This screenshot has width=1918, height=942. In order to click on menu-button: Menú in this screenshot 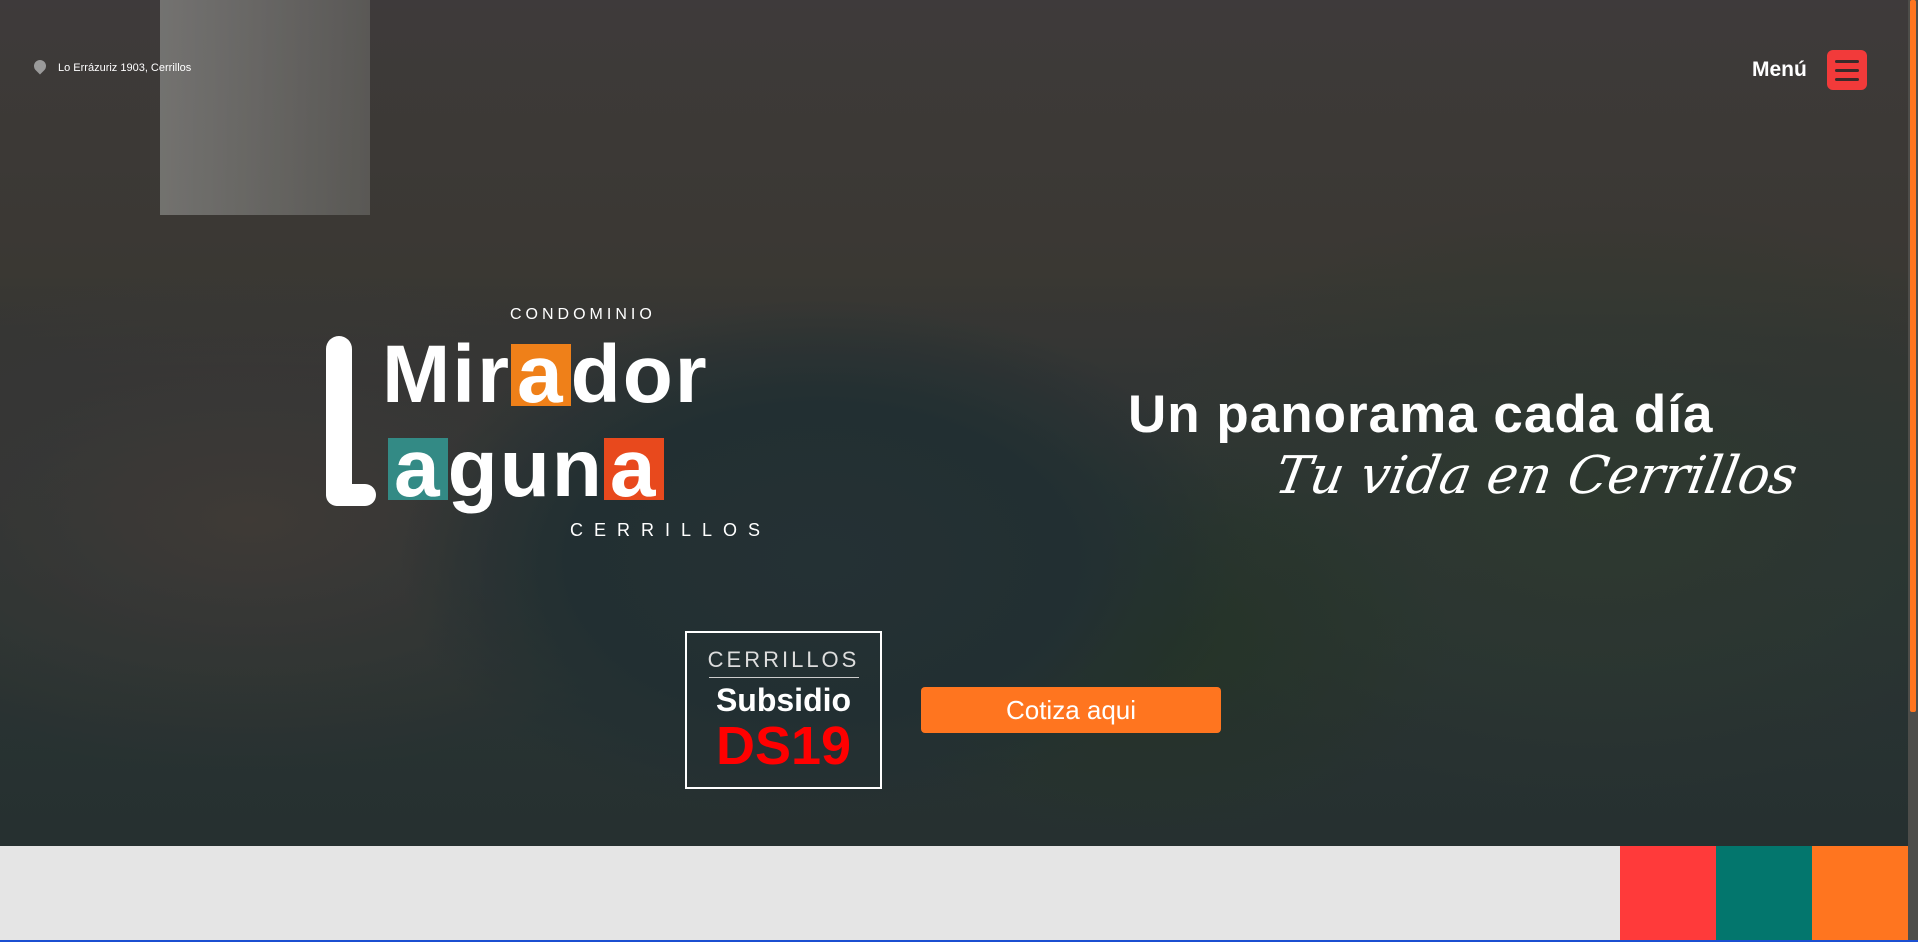, I will do `click(1809, 70)`.